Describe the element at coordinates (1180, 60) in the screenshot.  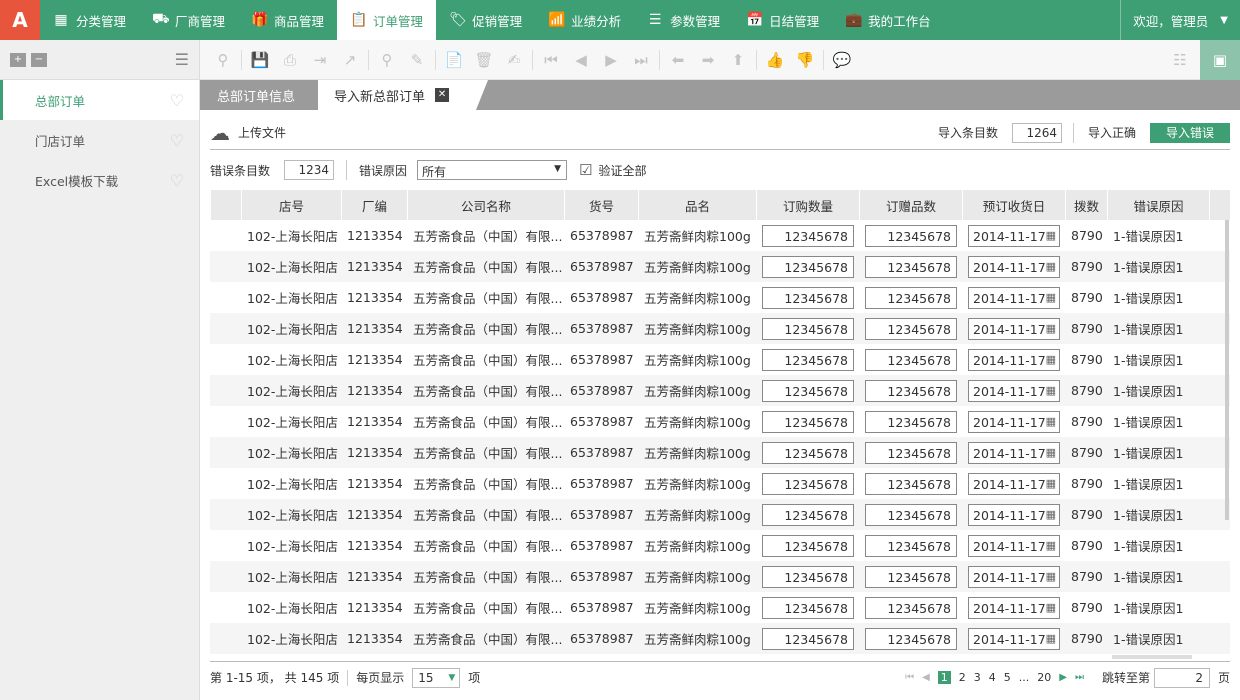
I see `list-view-icon: ☷` at that location.